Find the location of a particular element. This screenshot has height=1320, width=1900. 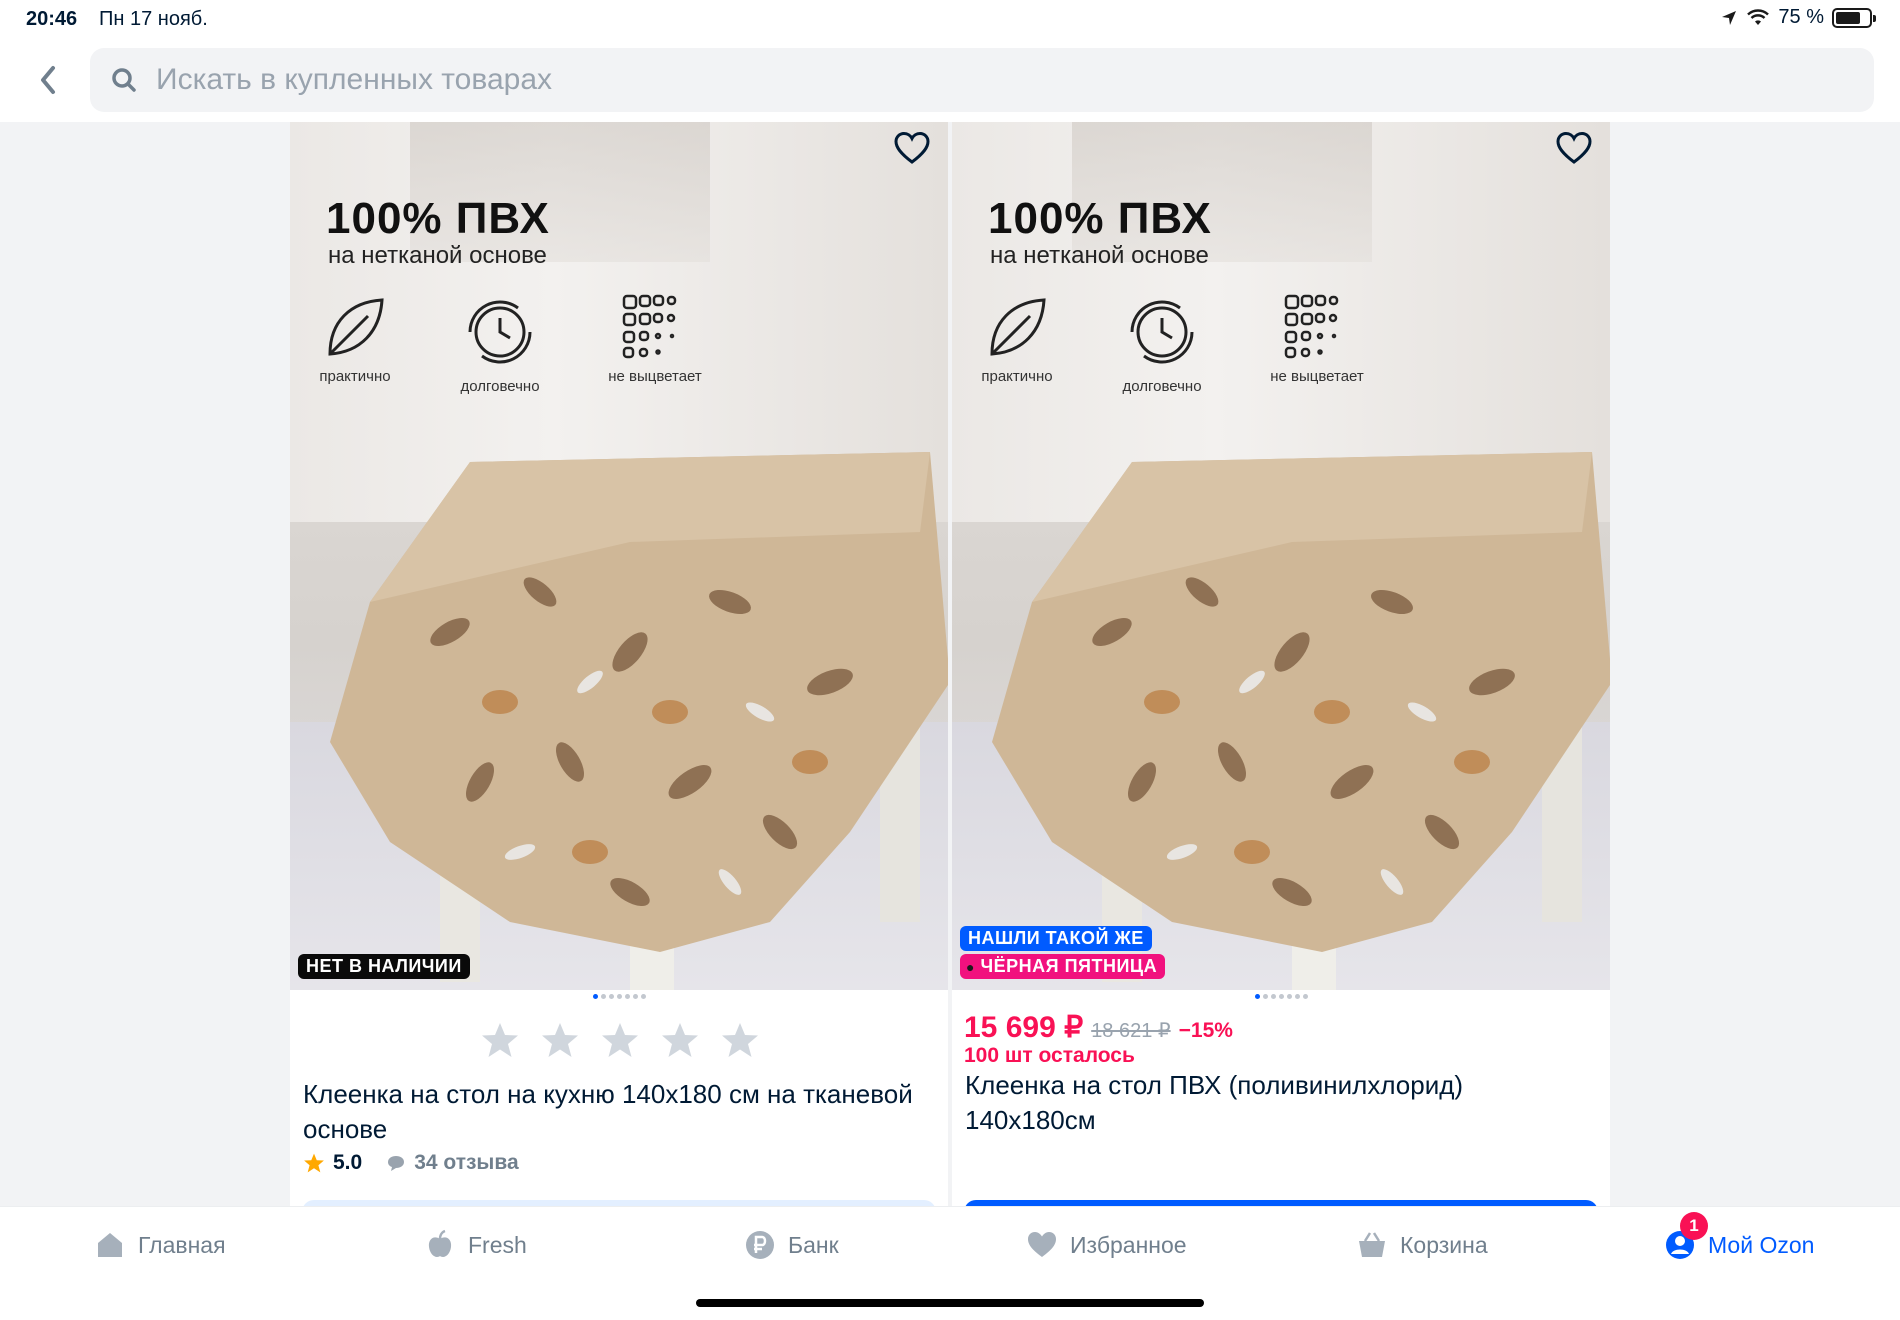

apple-icon is located at coordinates (440, 1243).